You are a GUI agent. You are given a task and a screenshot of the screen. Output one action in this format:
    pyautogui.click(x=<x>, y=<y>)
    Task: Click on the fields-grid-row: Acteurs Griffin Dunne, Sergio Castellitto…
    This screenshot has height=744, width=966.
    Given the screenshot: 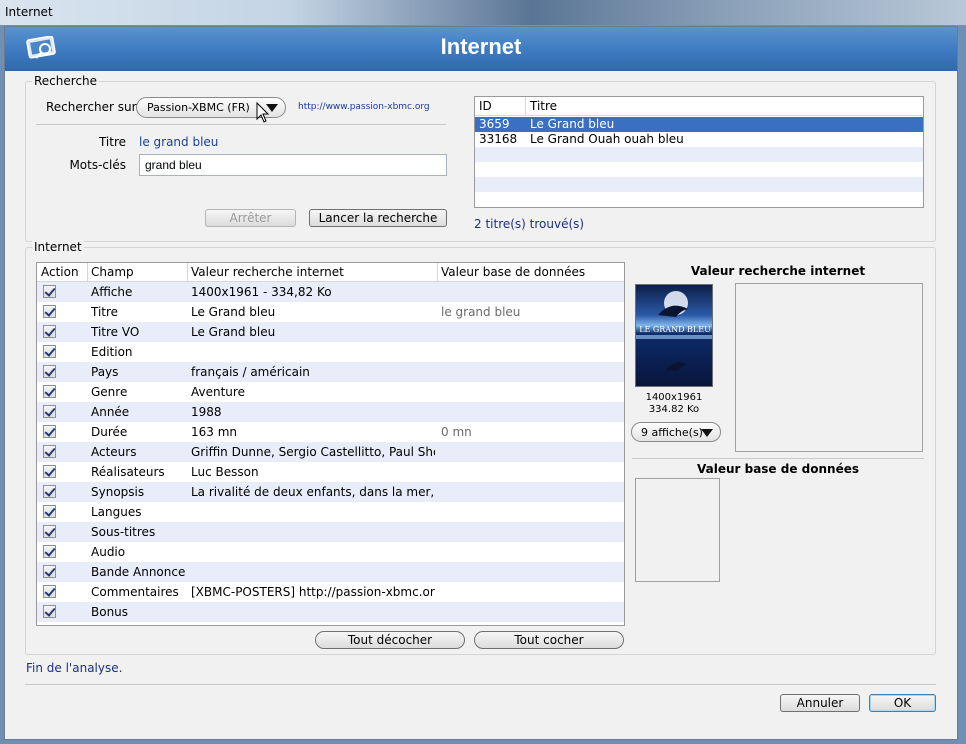 What is the action you would take?
    pyautogui.click(x=330, y=452)
    